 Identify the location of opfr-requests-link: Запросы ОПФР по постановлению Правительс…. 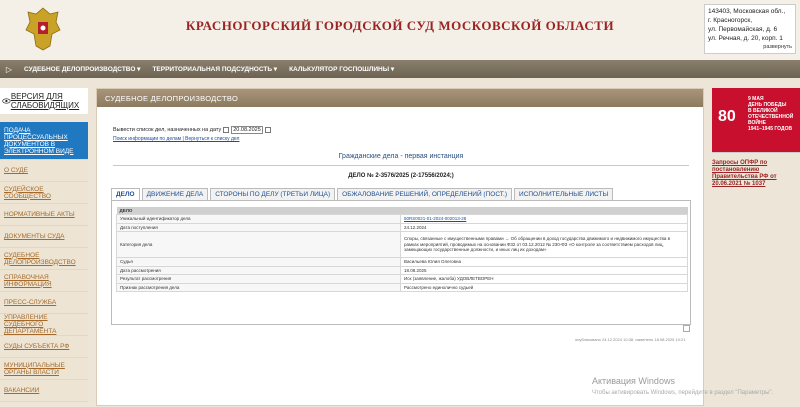
(756, 174).